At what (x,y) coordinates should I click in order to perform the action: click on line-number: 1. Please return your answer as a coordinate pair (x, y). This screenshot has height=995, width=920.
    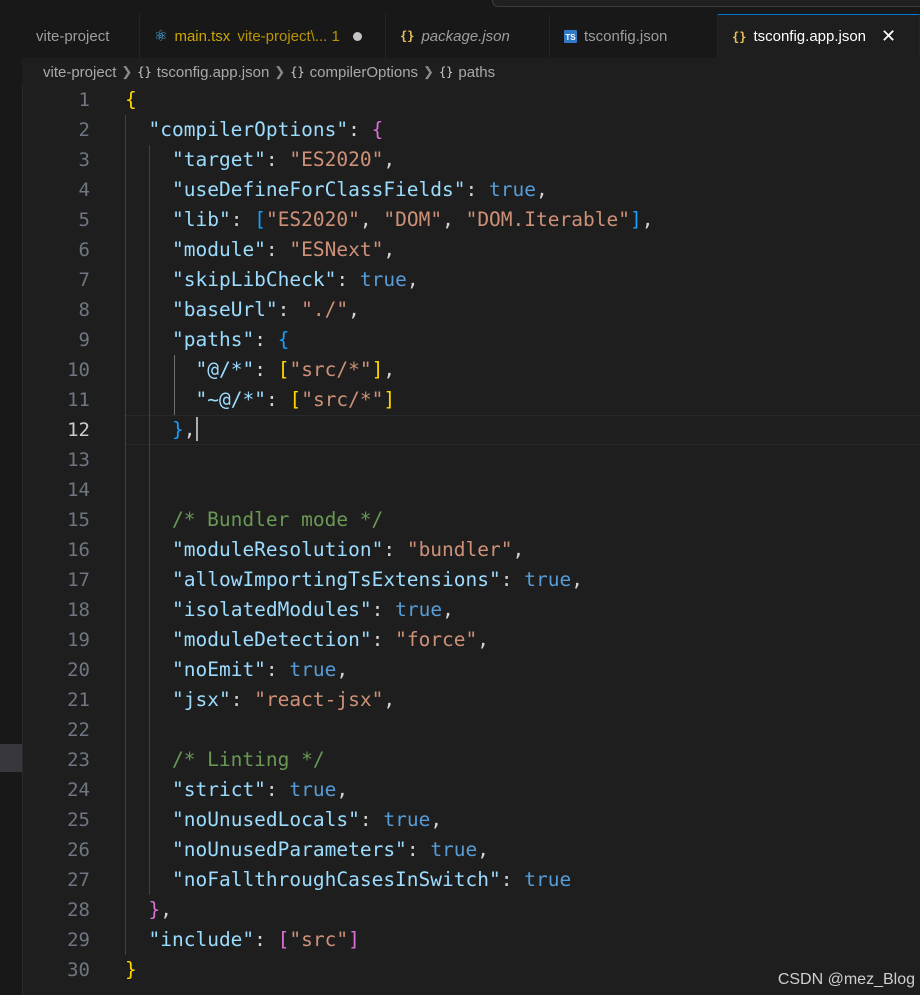
    Looking at the image, I should click on (84, 100).